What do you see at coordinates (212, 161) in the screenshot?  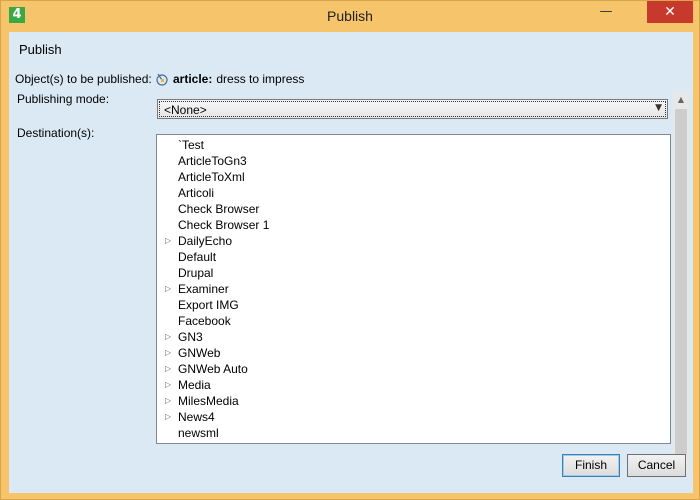 I see `destination-label: ArticleToGn3` at bounding box center [212, 161].